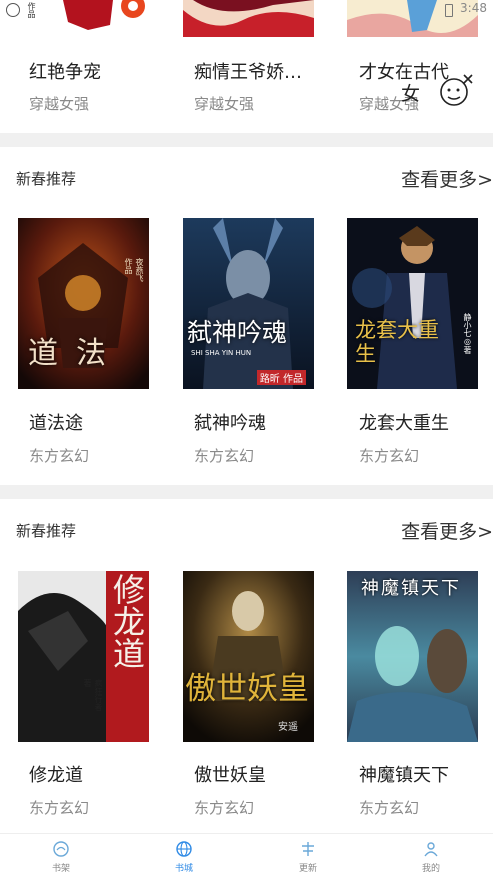 Image resolution: width=493 pixels, height=878 pixels. I want to click on cover-author: 安遥, so click(288, 727).